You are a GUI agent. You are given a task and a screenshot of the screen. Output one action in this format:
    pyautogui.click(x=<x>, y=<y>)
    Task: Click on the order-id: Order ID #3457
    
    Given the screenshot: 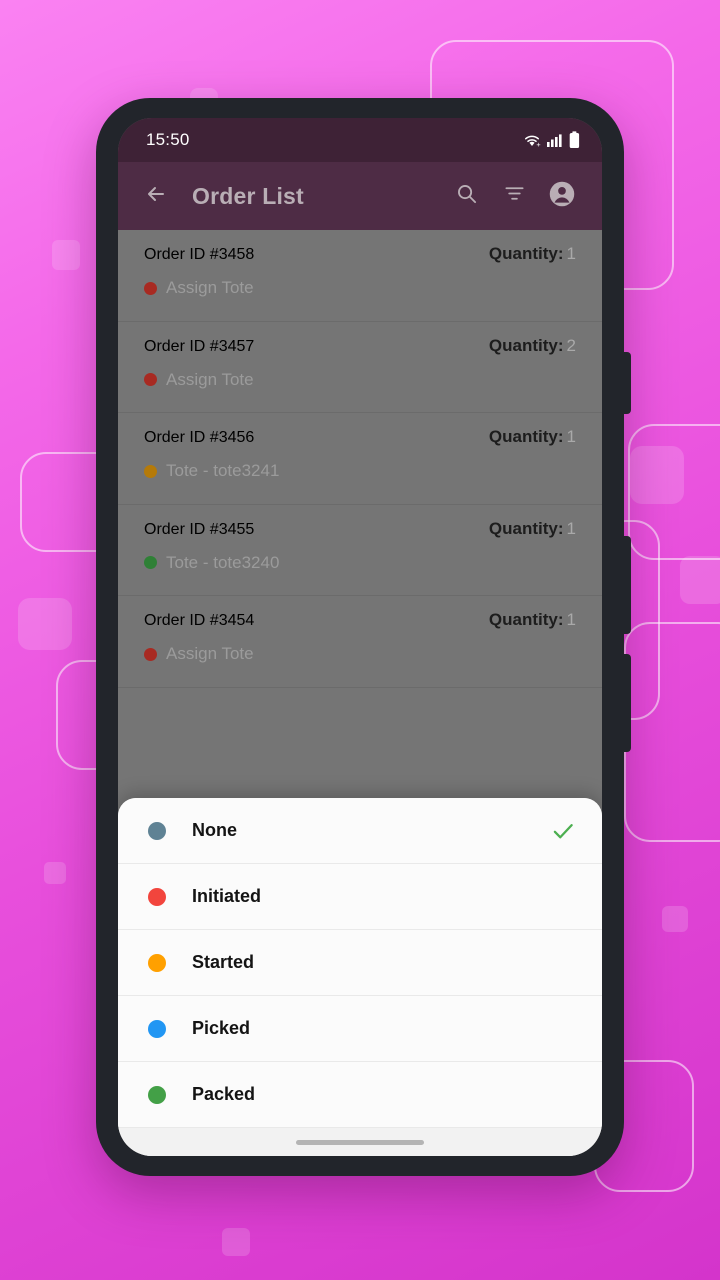 What is the action you would take?
    pyautogui.click(x=199, y=346)
    